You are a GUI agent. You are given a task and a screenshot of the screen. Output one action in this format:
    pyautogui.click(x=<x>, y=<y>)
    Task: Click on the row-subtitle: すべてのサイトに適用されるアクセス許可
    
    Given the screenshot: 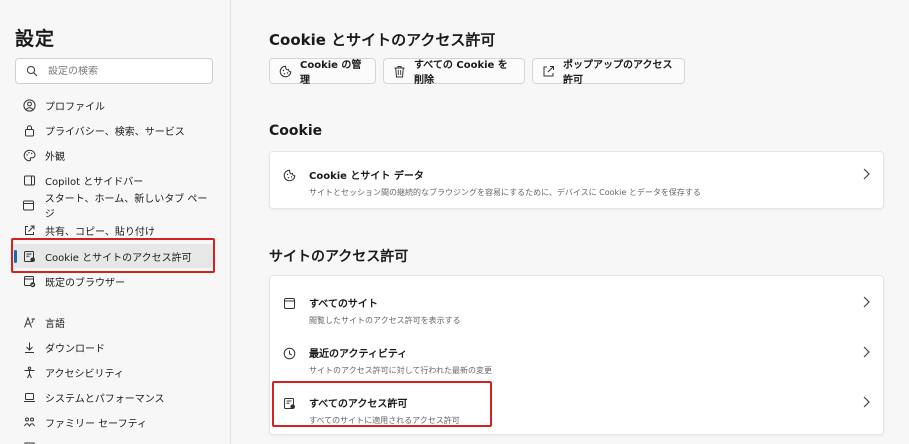 What is the action you would take?
    pyautogui.click(x=384, y=420)
    